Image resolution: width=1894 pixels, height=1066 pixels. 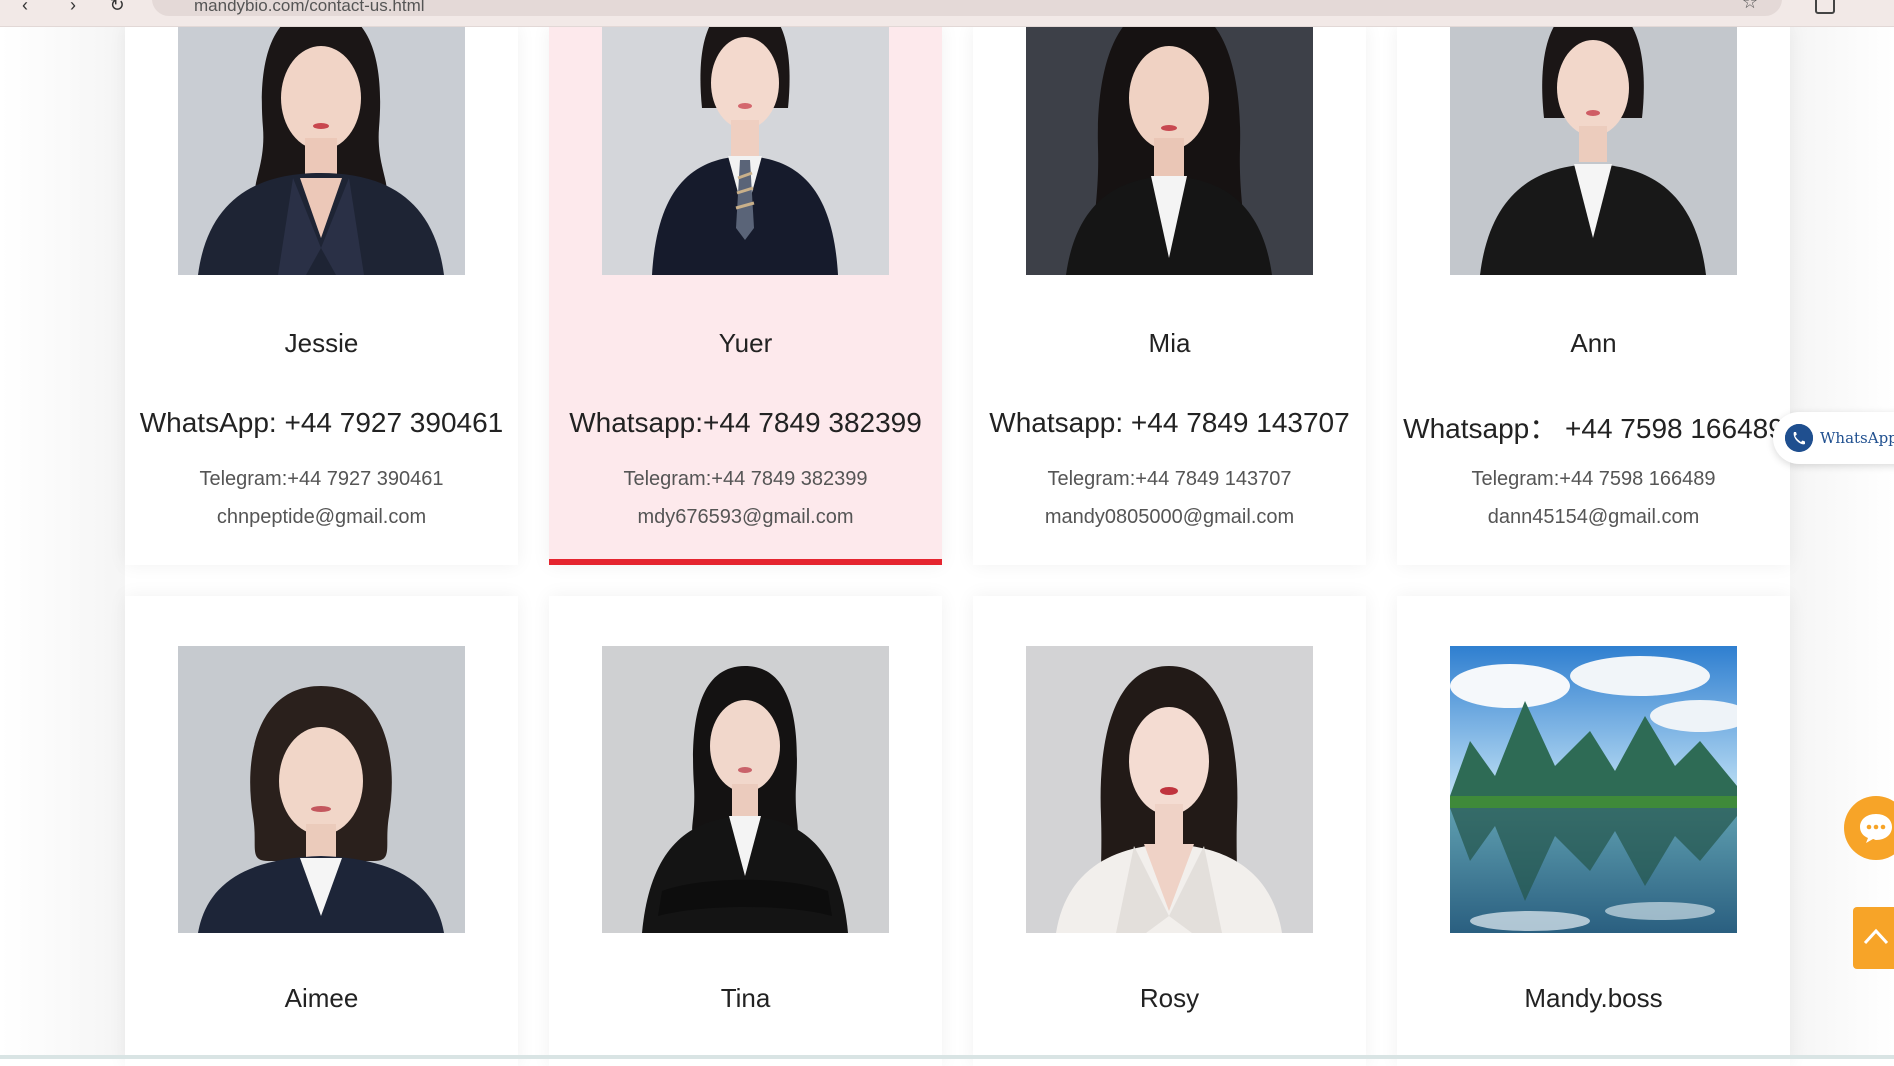 I want to click on team-member-name: Ann, so click(x=1593, y=343).